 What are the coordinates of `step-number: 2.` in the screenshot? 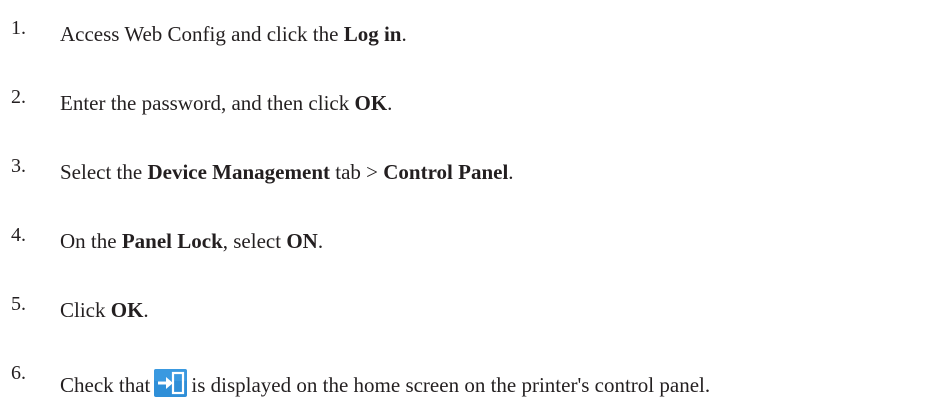 It's located at (18, 97).